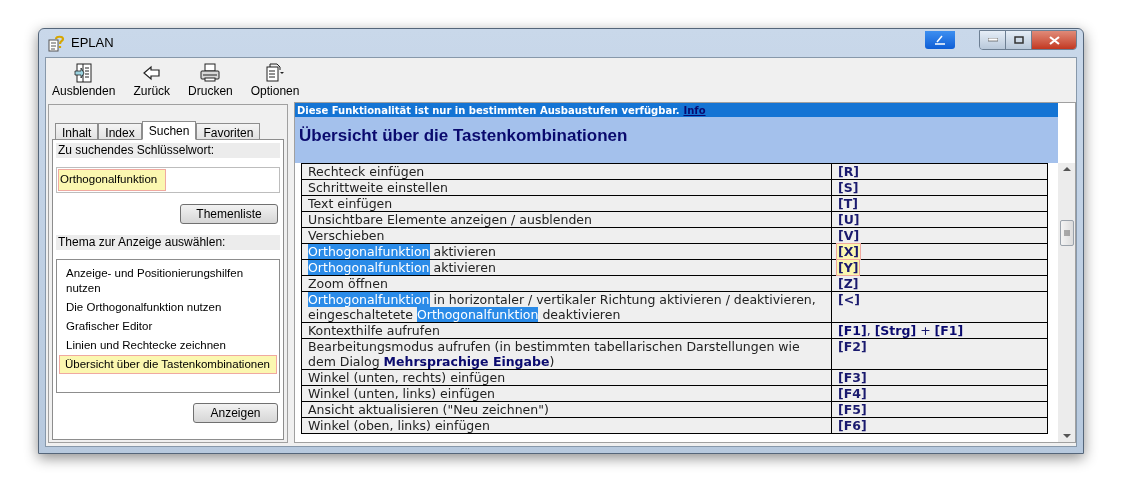 This screenshot has width=1123, height=494. What do you see at coordinates (566, 283) in the screenshot?
I see `action-cell: Zoom öffnen` at bounding box center [566, 283].